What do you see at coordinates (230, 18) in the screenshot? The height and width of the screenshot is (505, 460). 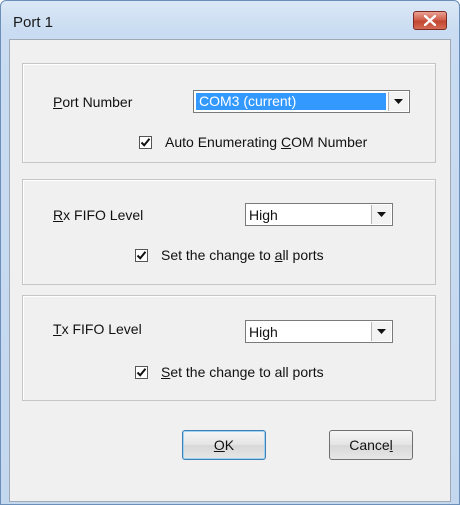 I see `title-bar: Port 1` at bounding box center [230, 18].